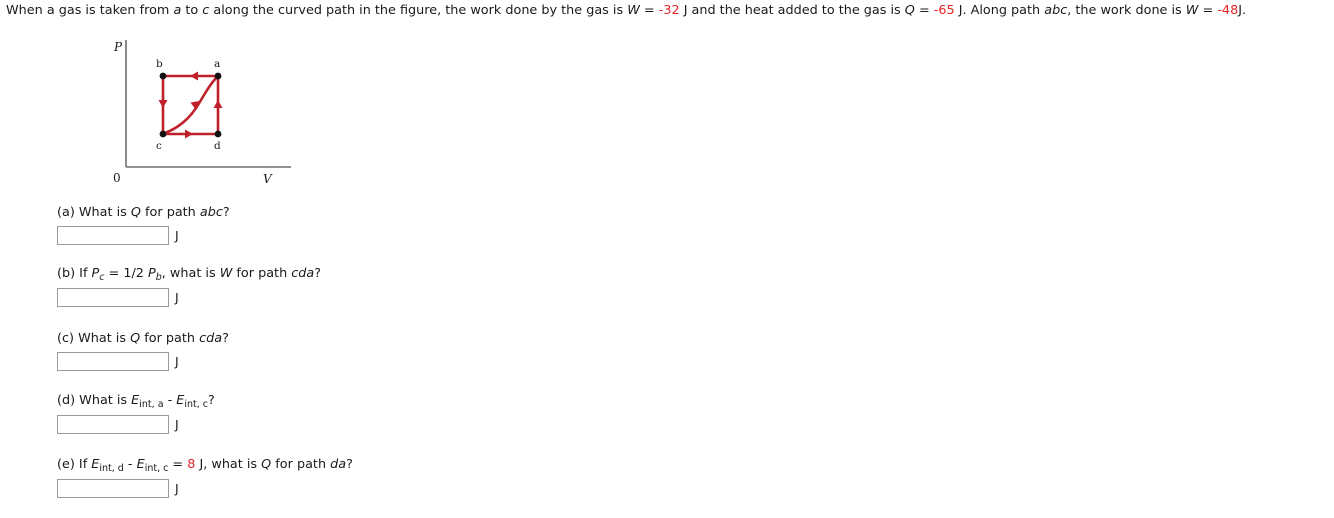 The width and height of the screenshot is (1334, 518). Describe the element at coordinates (177, 235) in the screenshot. I see `question-a-unit: J` at that location.